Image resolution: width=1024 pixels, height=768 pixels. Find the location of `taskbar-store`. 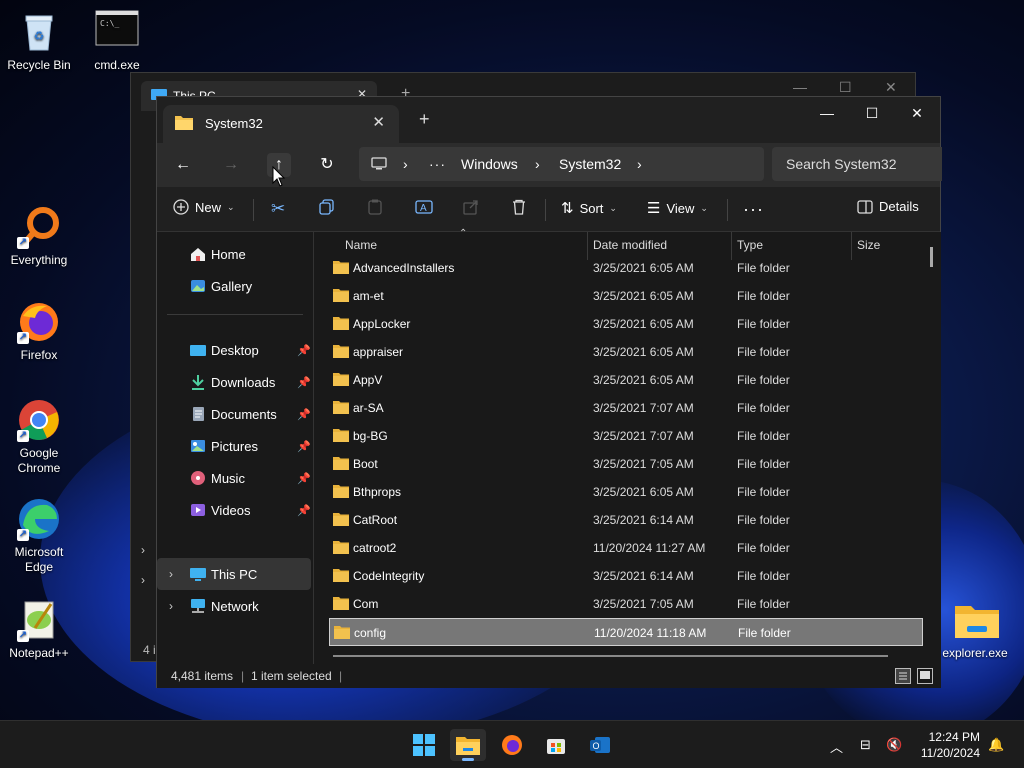

taskbar-store is located at coordinates (556, 745).